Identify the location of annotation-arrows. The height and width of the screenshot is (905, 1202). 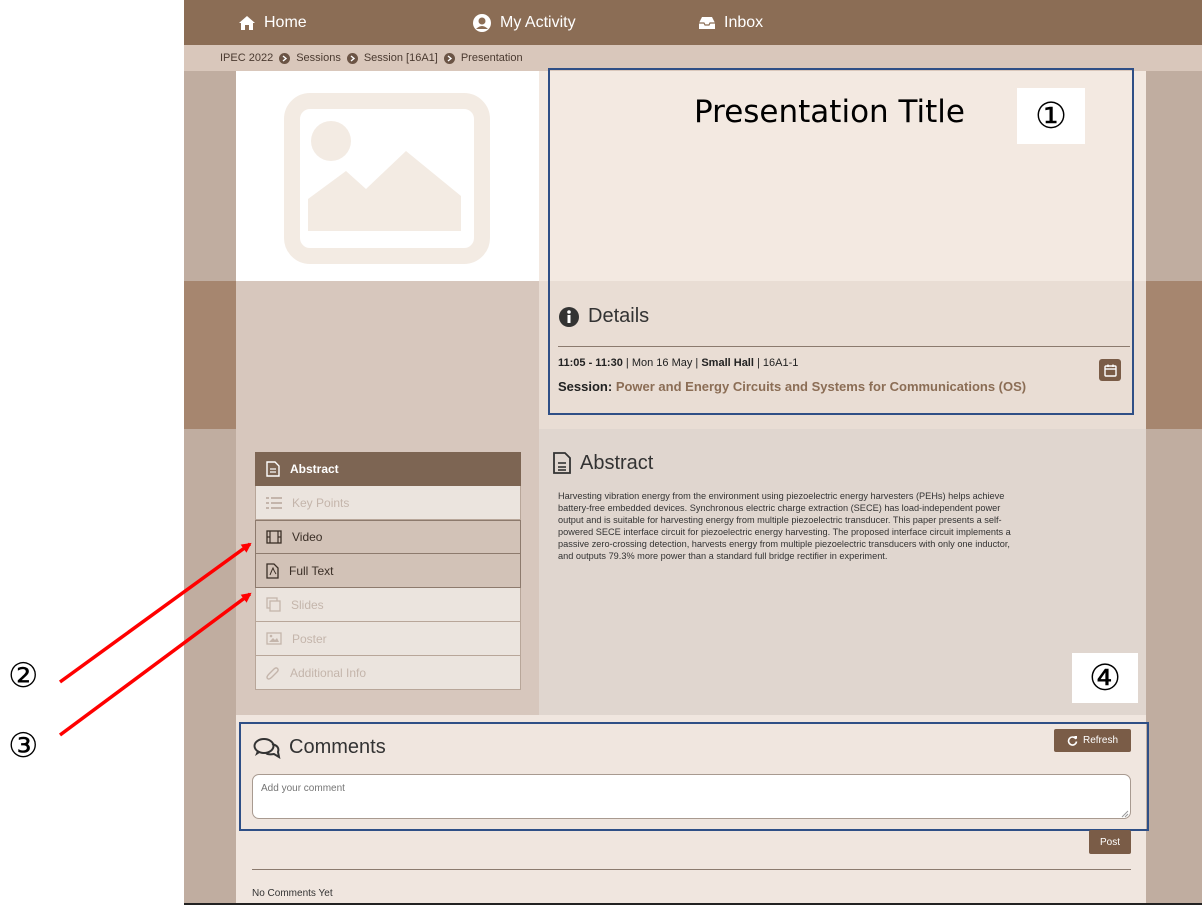
(155, 639).